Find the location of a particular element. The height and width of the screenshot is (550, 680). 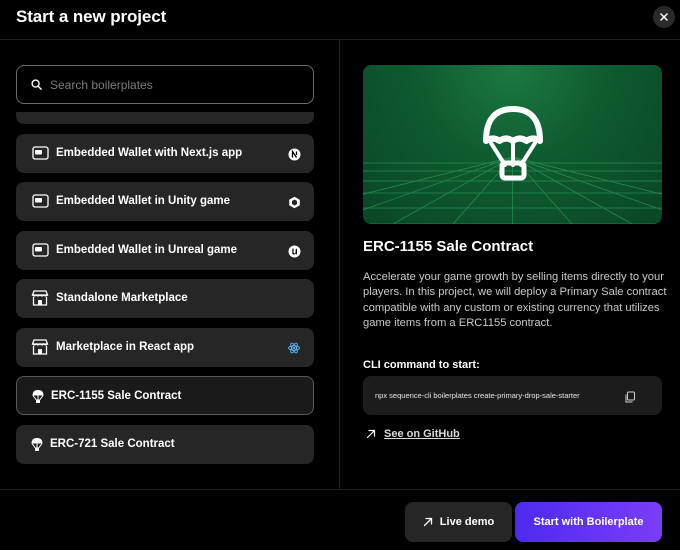

search-box is located at coordinates (165, 84).